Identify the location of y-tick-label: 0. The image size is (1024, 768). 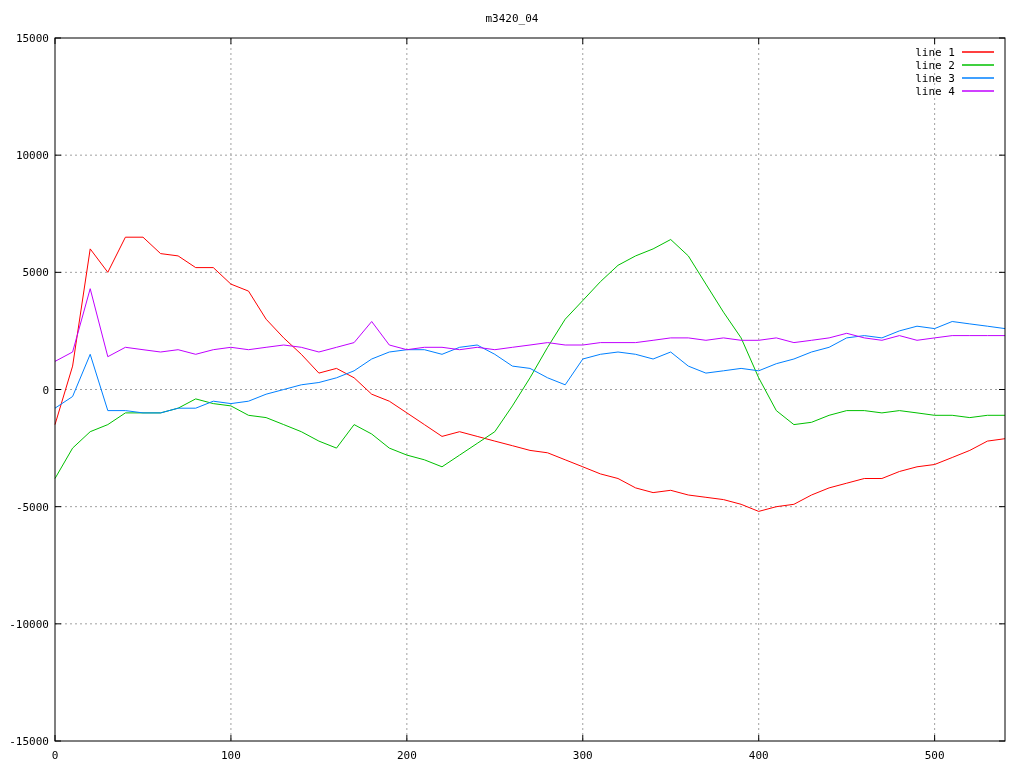
(45, 390).